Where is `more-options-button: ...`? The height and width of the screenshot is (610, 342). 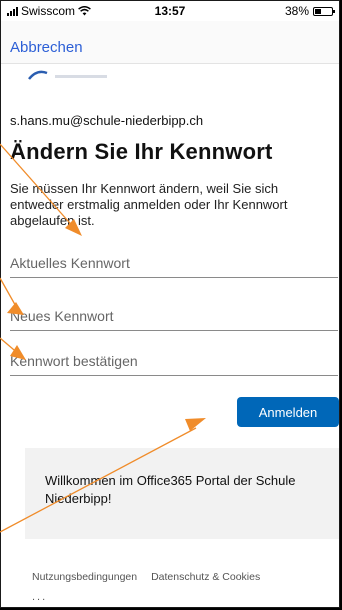 more-options-button: ... is located at coordinates (39, 597).